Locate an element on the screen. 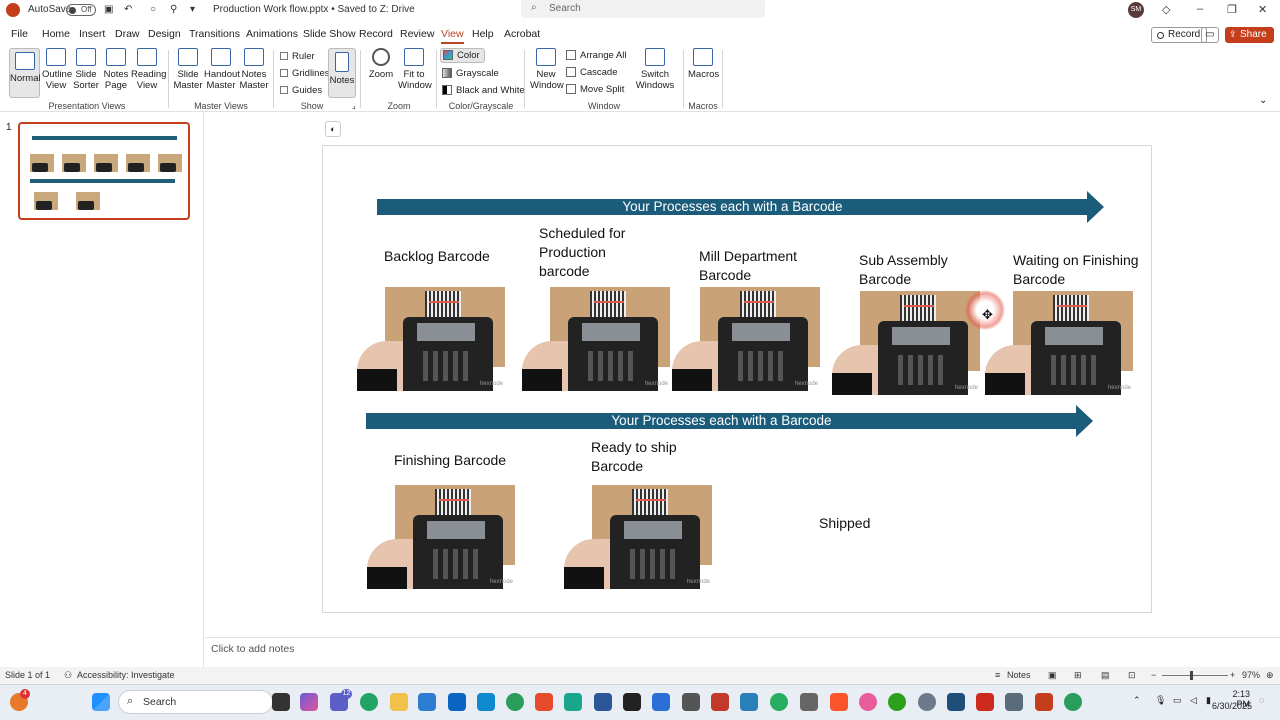 This screenshot has width=1280, height=720. menu-view: View is located at coordinates (452, 36).